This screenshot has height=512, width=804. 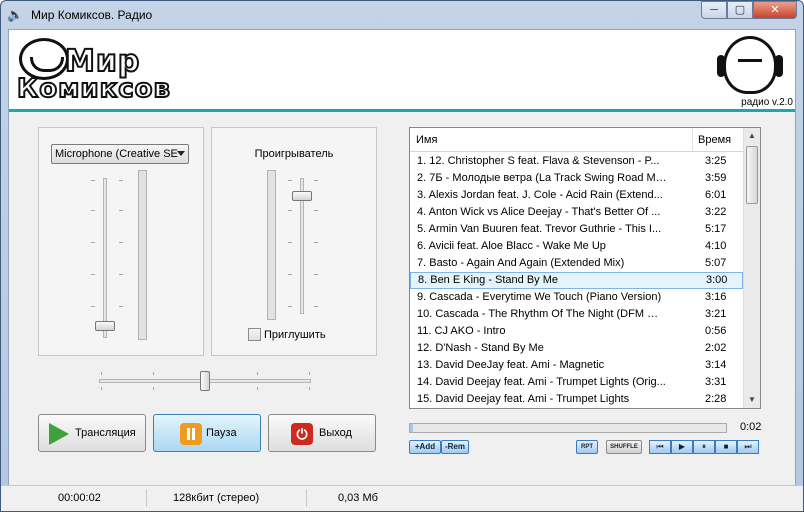 What do you see at coordinates (142, 255) in the screenshot?
I see `input-level-meter` at bounding box center [142, 255].